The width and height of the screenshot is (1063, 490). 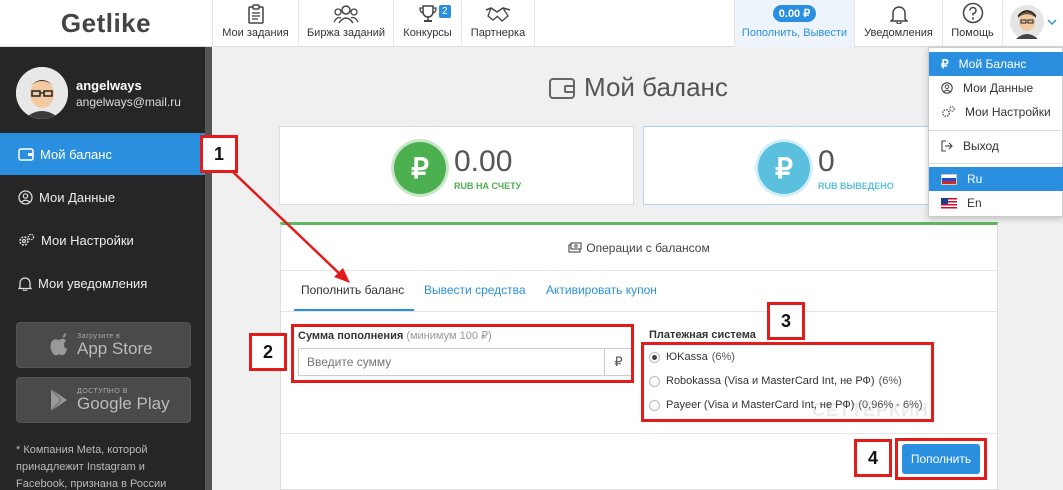 I want to click on annotation-3: 3, so click(x=786, y=321).